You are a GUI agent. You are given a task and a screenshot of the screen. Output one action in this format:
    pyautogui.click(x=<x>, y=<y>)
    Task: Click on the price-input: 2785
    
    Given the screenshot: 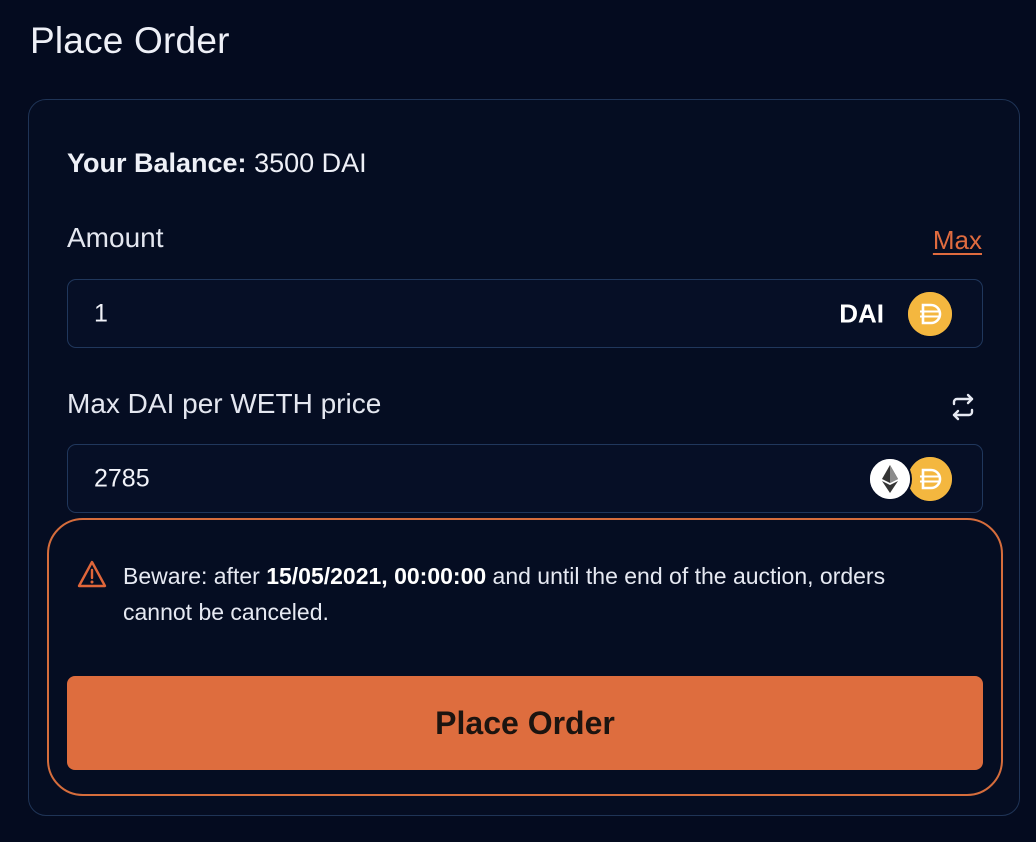 What is the action you would take?
    pyautogui.click(x=525, y=478)
    